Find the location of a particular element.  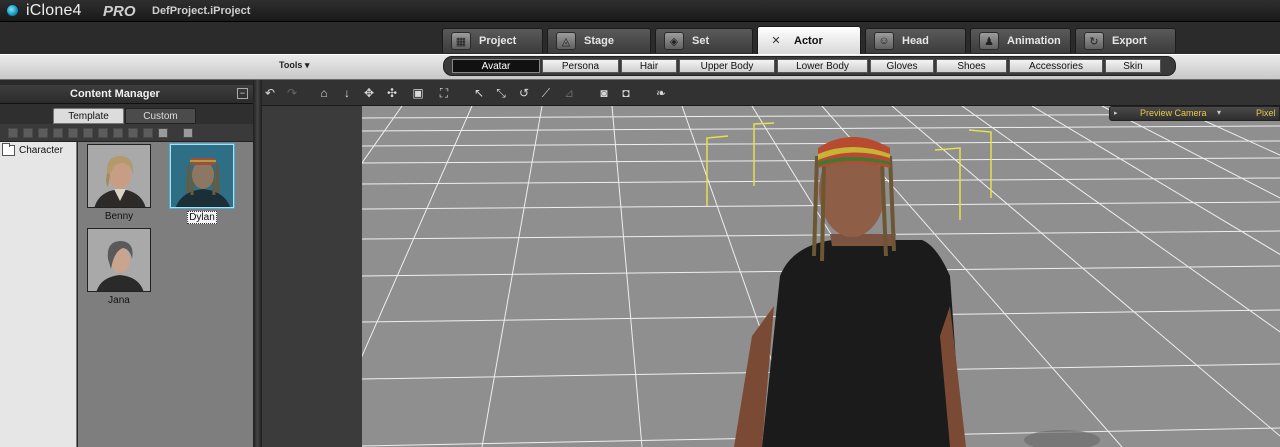

subtab-skin: Skin is located at coordinates (1133, 66).